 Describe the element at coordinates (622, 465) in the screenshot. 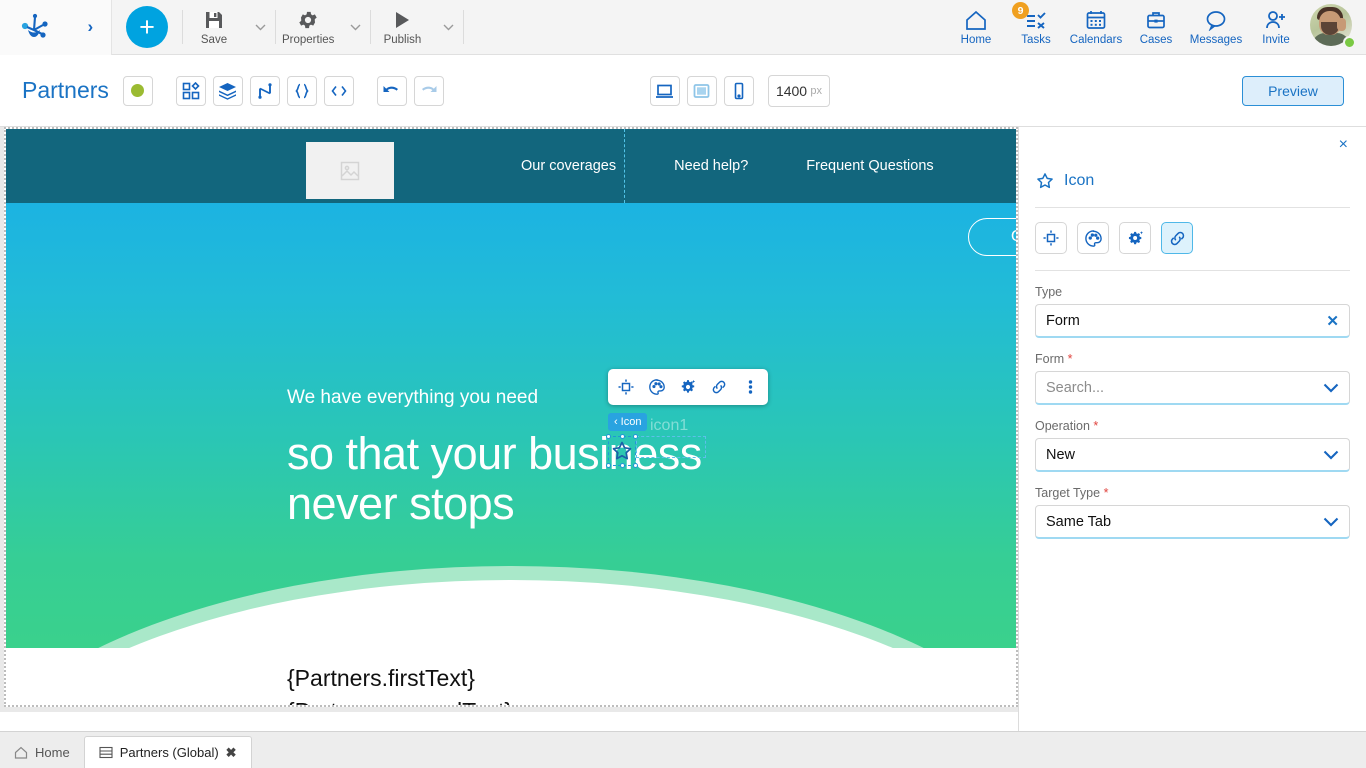

I see `resize-handle-s` at that location.